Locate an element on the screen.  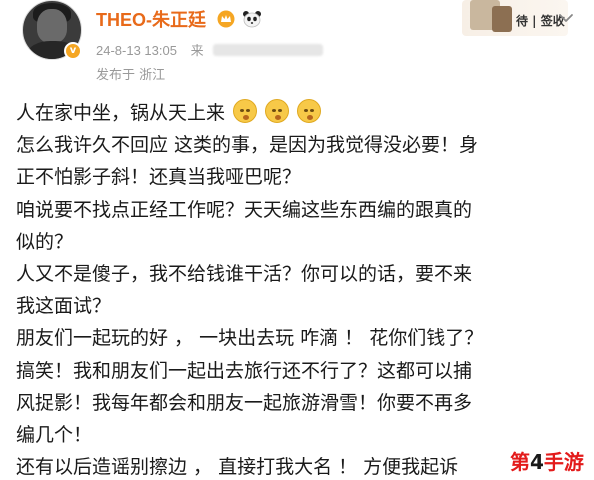
post-line: 朋友们一起玩的好 ， 一块出去玩 咋滴 ！ 花你们钱了？ is located at coordinates (250, 338).